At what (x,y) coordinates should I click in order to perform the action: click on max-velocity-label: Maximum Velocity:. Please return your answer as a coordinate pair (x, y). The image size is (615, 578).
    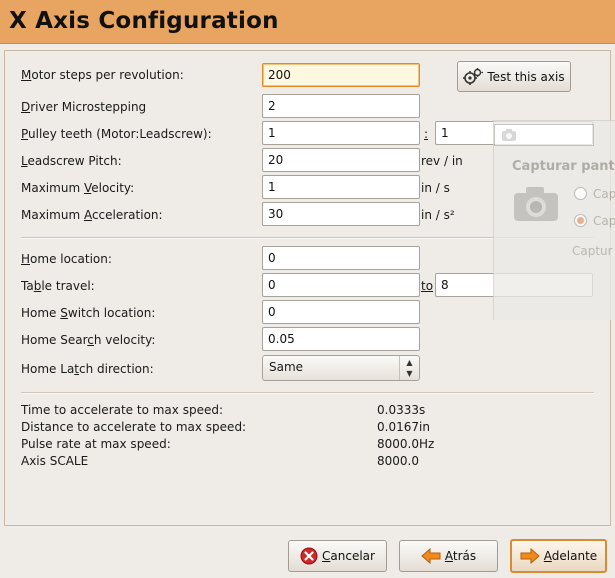
    Looking at the image, I should click on (78, 188).